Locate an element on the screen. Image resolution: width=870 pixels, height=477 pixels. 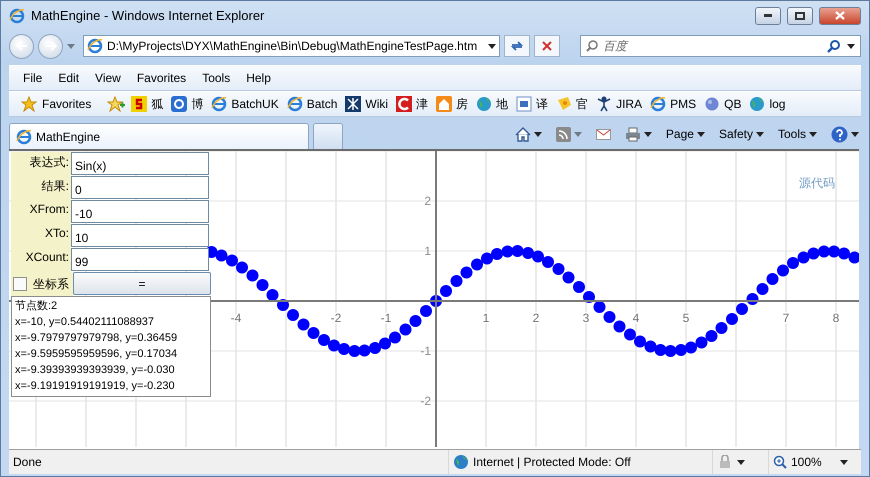
minimize-icon is located at coordinates (768, 15).